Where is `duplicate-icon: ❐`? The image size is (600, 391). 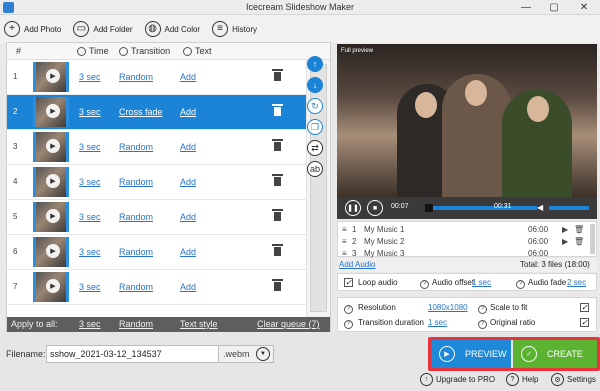 duplicate-icon: ❐ is located at coordinates (315, 127).